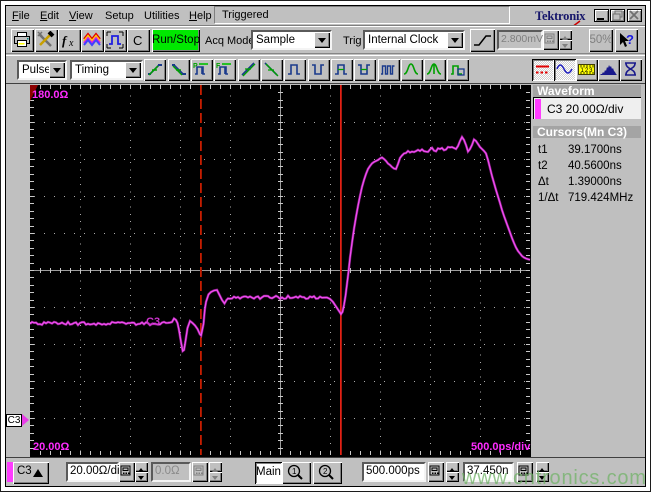  What do you see at coordinates (51, 447) in the screenshot?
I see `svg-text: 20.00Ω` at bounding box center [51, 447].